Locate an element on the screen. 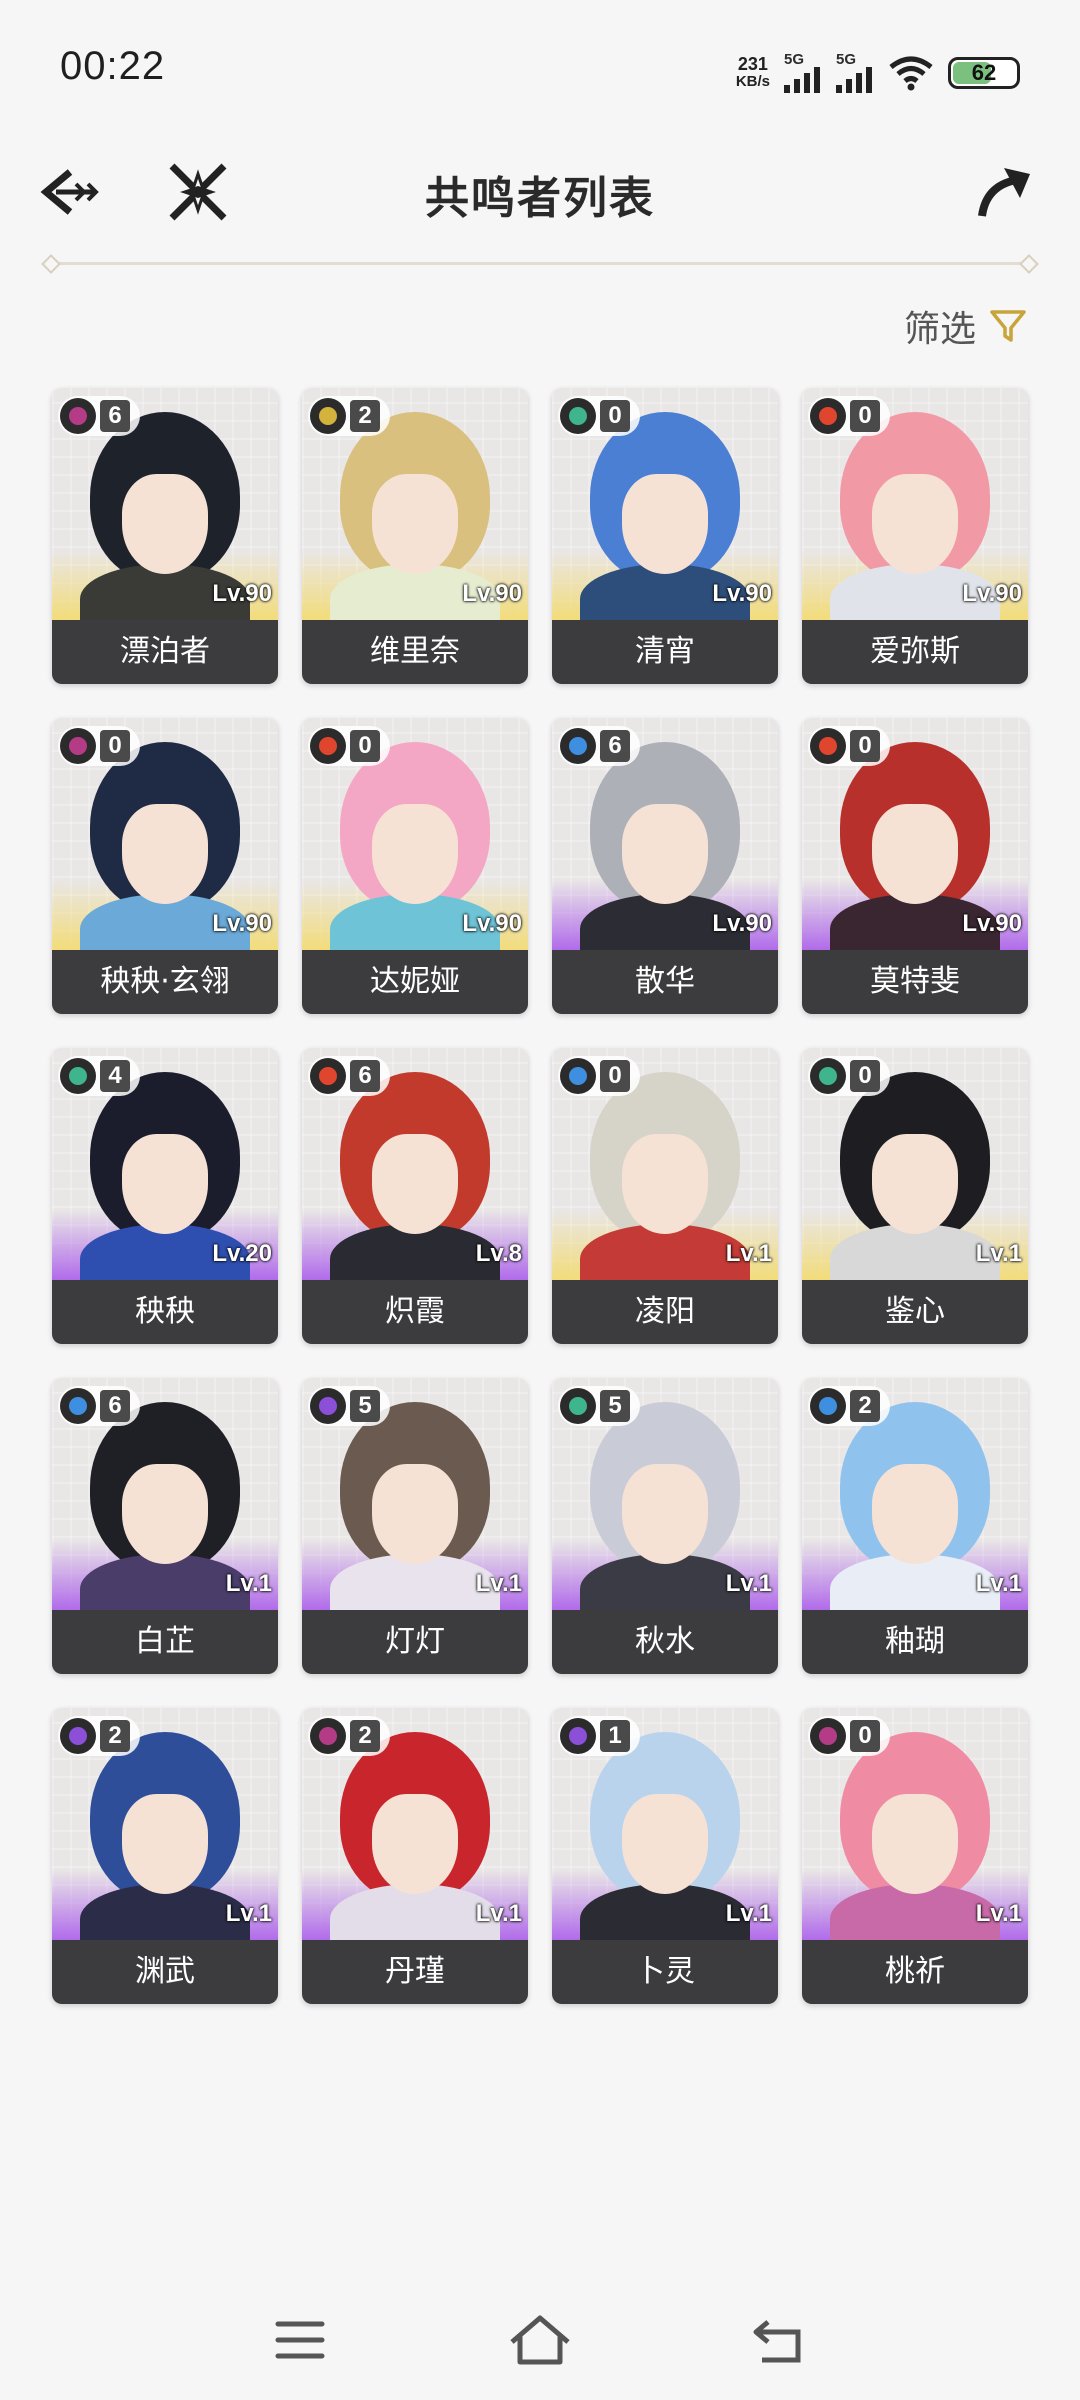  element-chain-badge: 6 is located at coordinates (599, 746).